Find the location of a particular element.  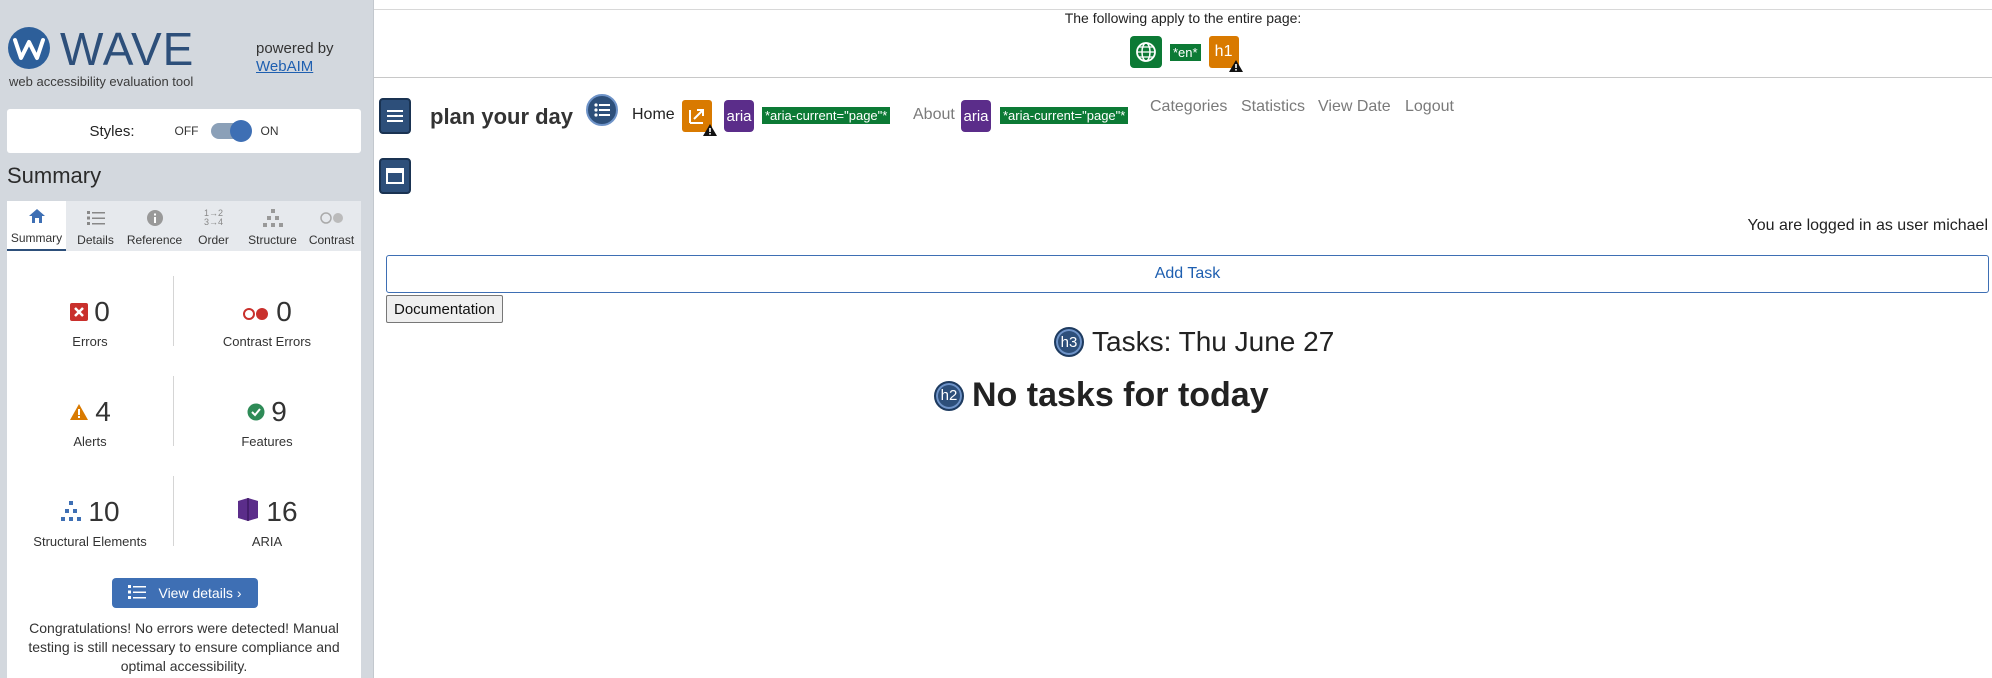

tab-label: Contrast is located at coordinates (331, 240).